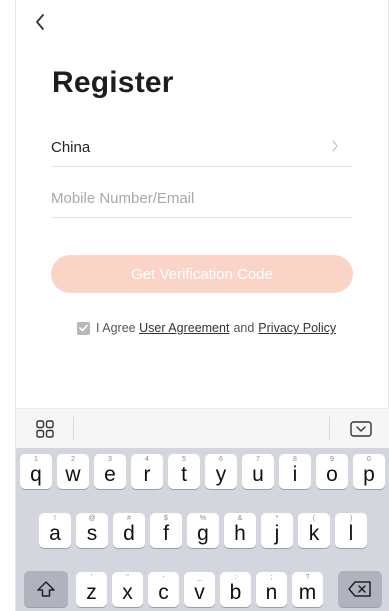  What do you see at coordinates (184, 459) in the screenshot?
I see `key-hint: 5` at bounding box center [184, 459].